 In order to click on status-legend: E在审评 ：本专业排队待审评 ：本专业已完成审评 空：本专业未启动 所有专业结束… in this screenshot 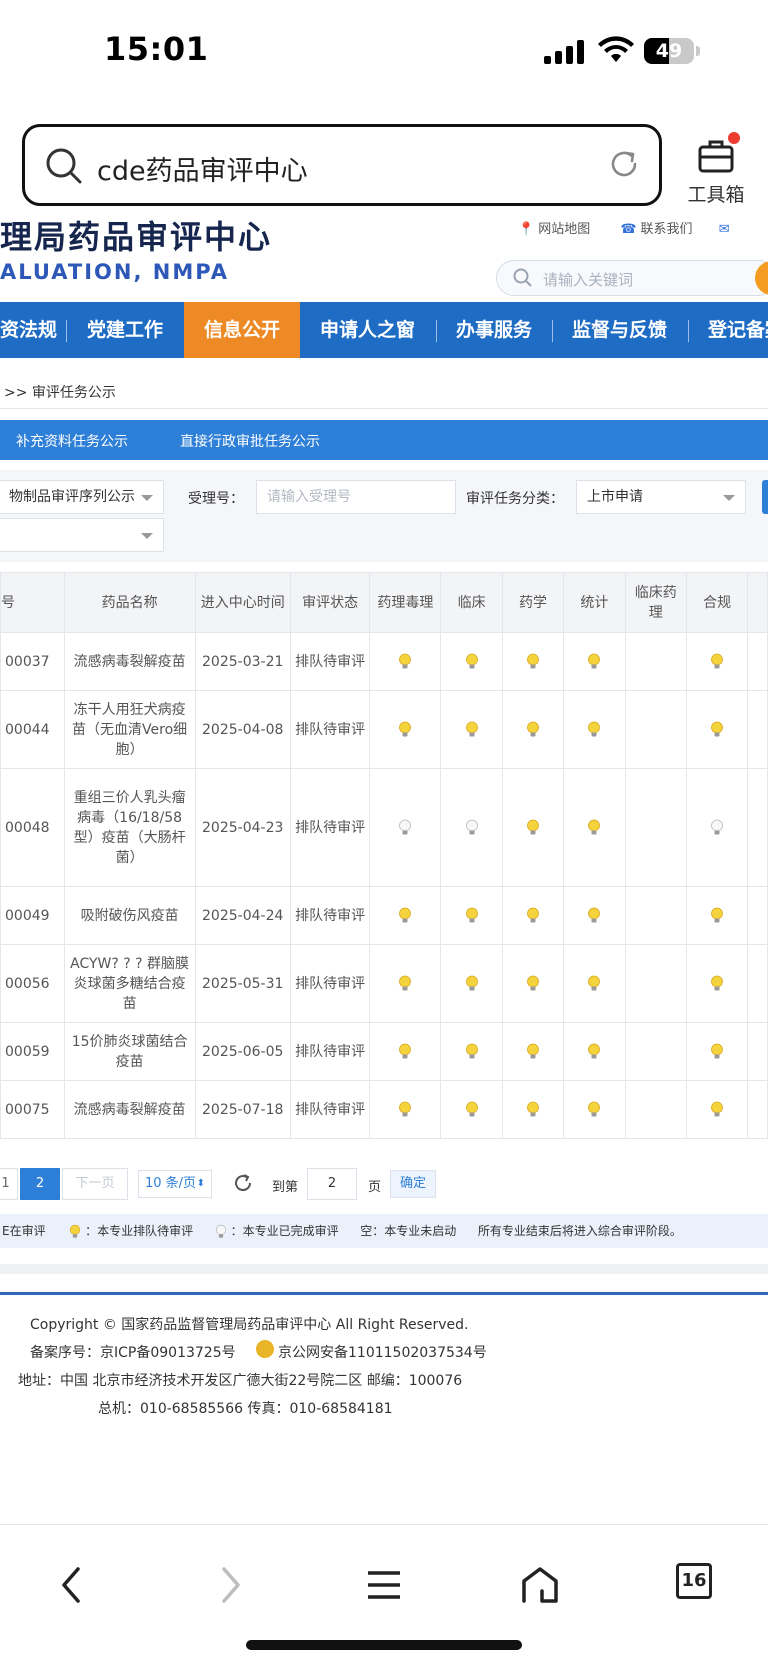, I will do `click(384, 1231)`.